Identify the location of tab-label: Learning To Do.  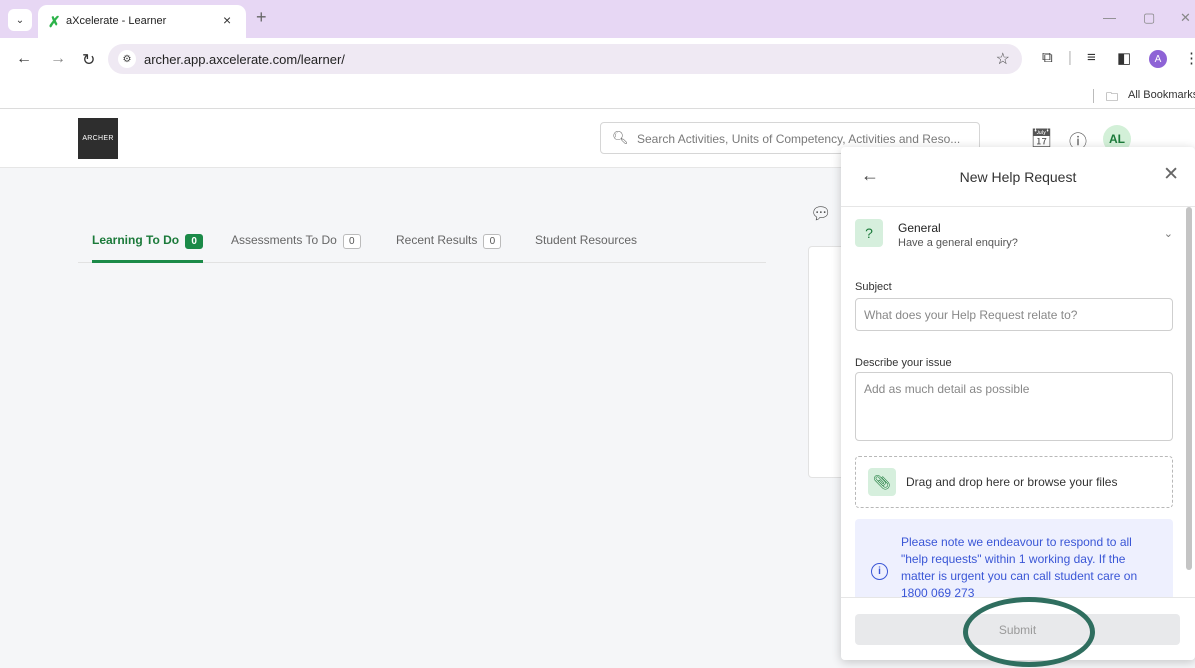
(136, 240).